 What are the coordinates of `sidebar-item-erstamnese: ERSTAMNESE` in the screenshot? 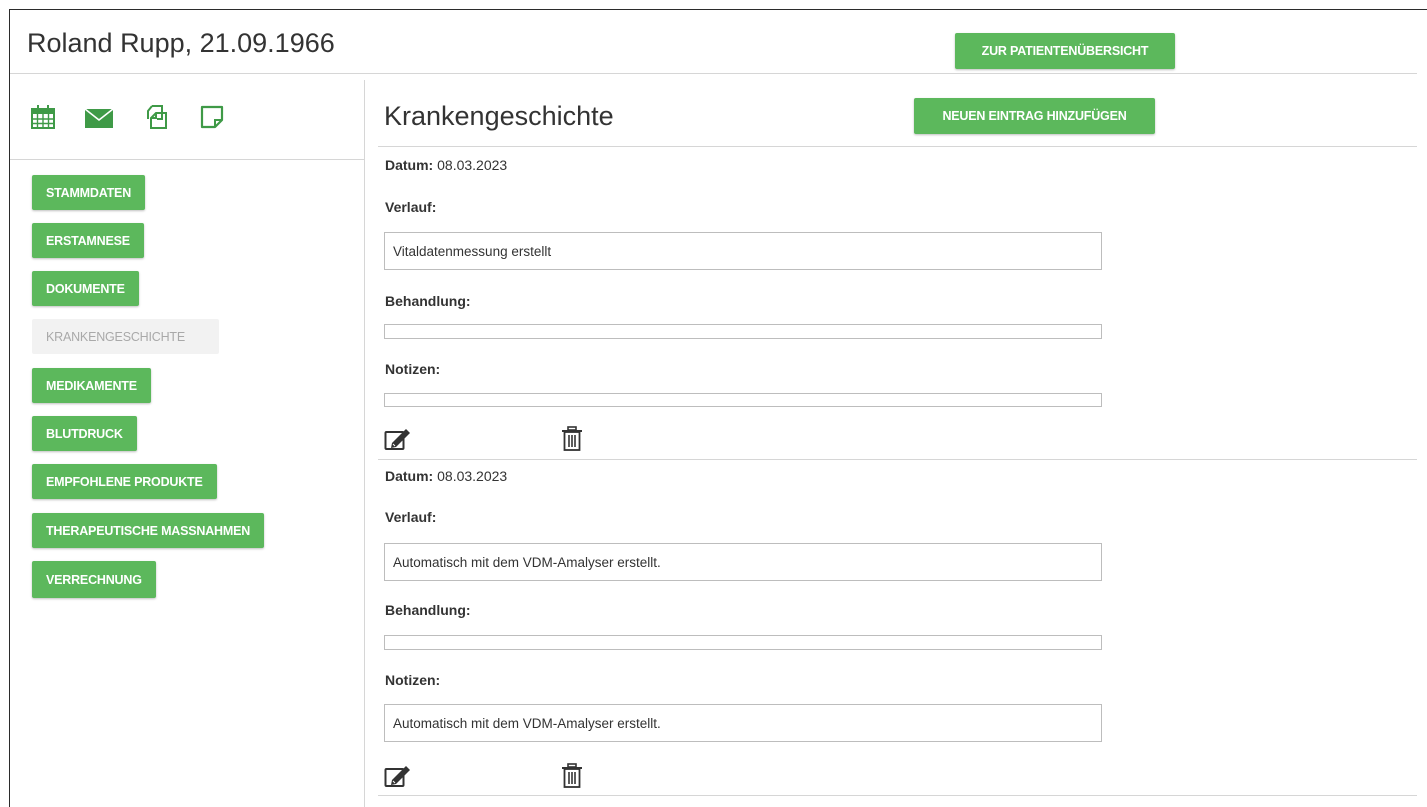 It's located at (88, 240).